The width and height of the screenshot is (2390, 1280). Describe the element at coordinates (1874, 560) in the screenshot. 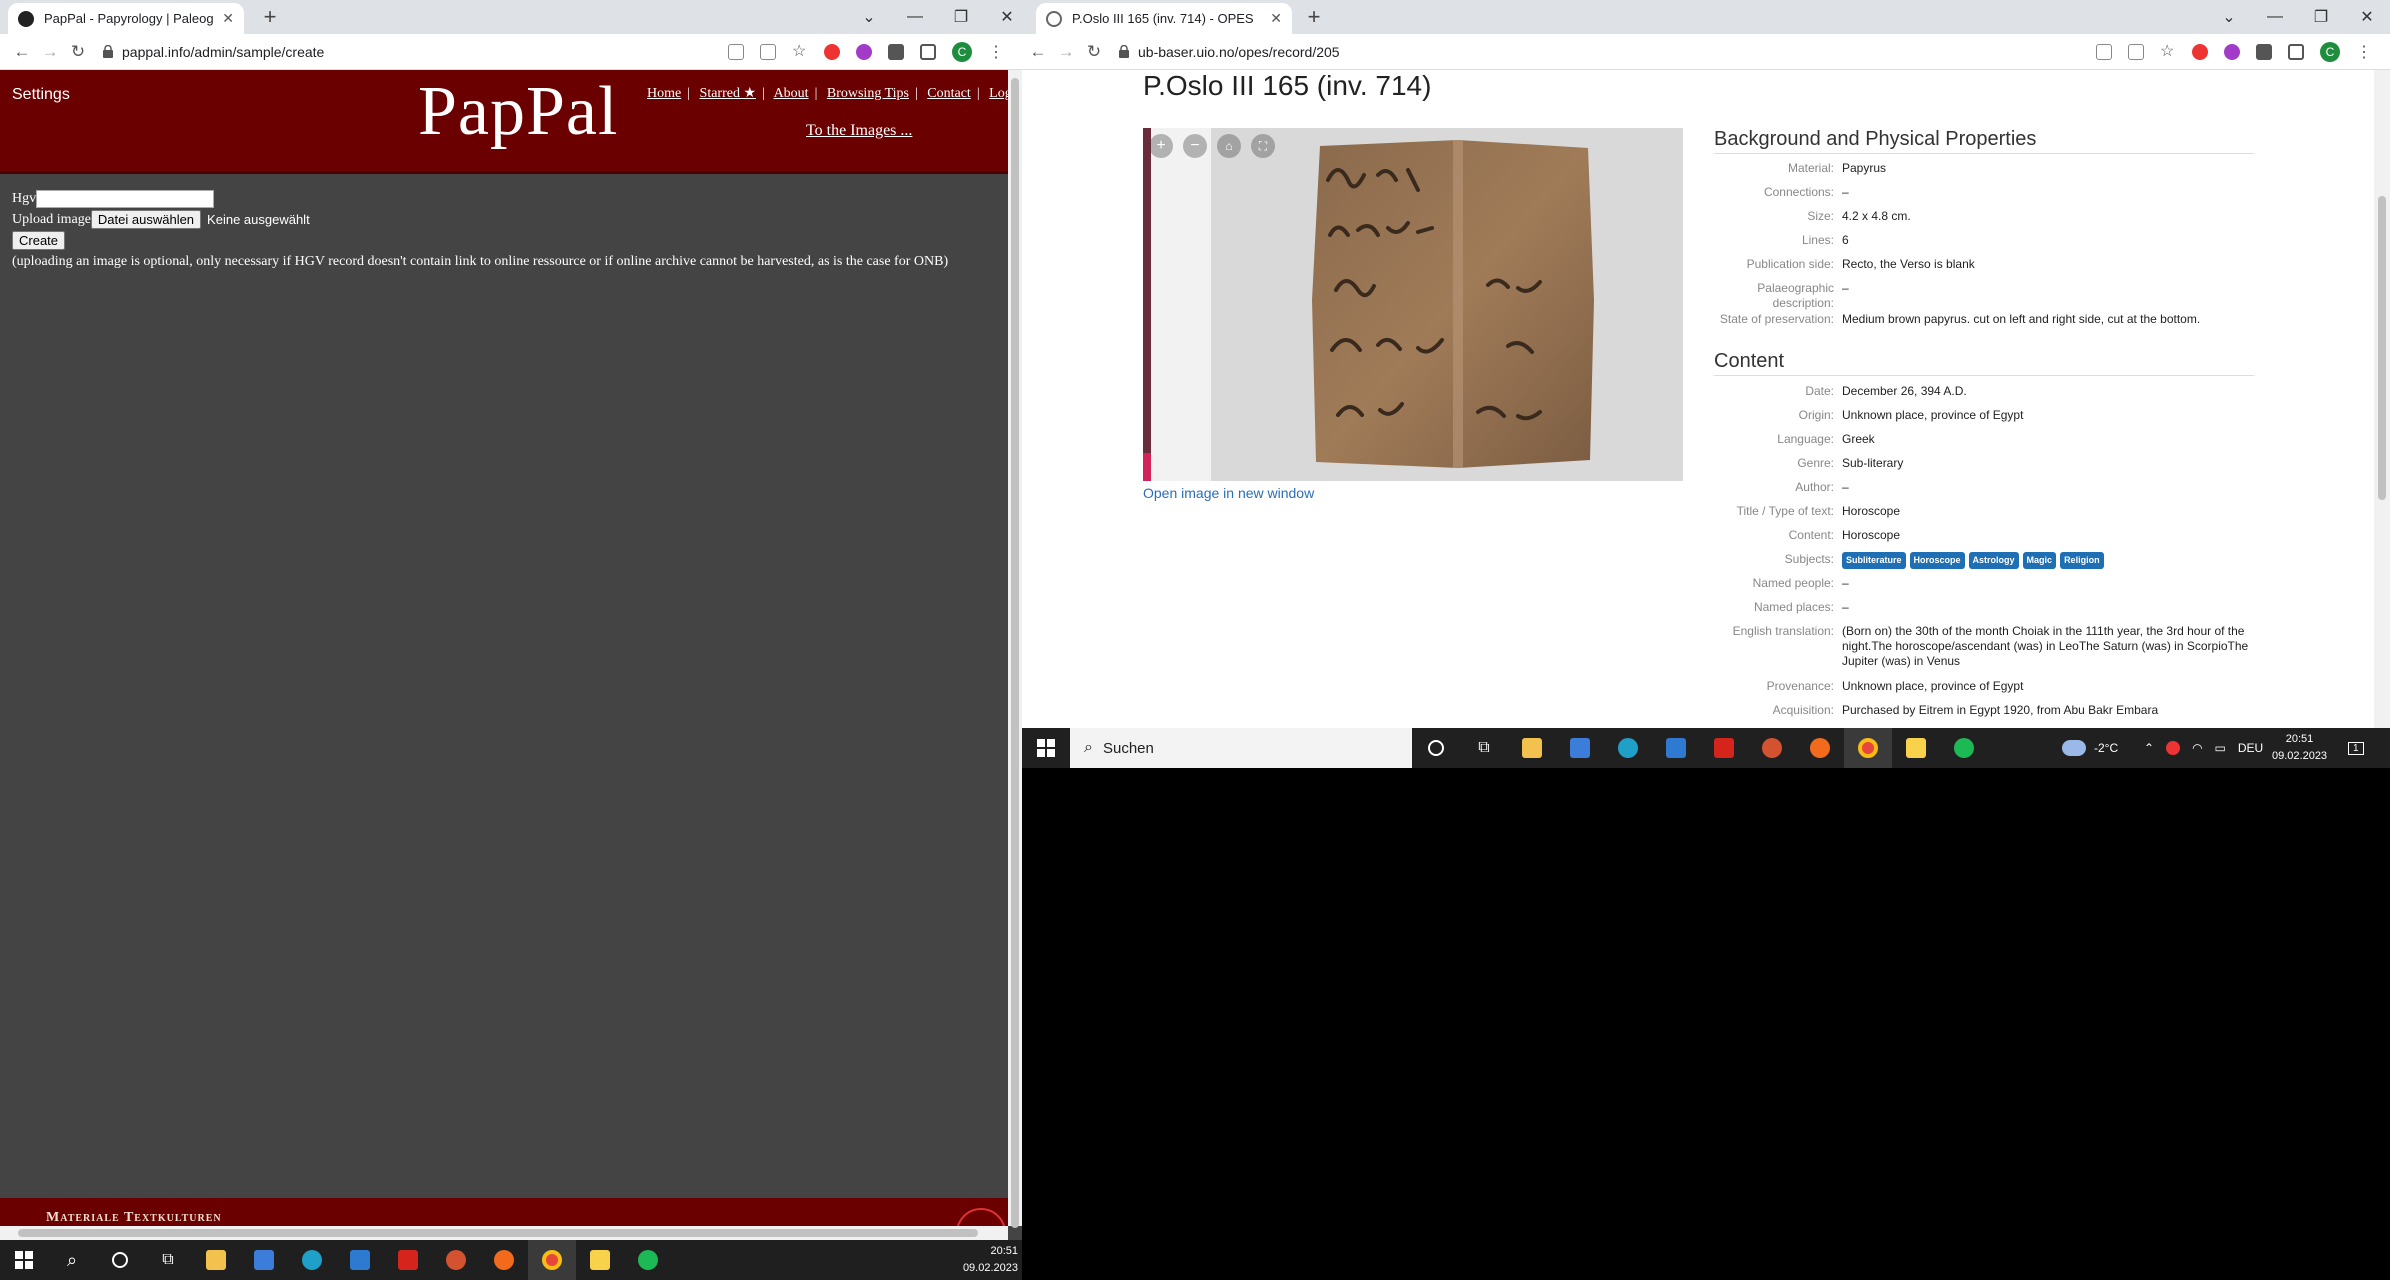

I see `subject-tag: Subliterature` at that location.